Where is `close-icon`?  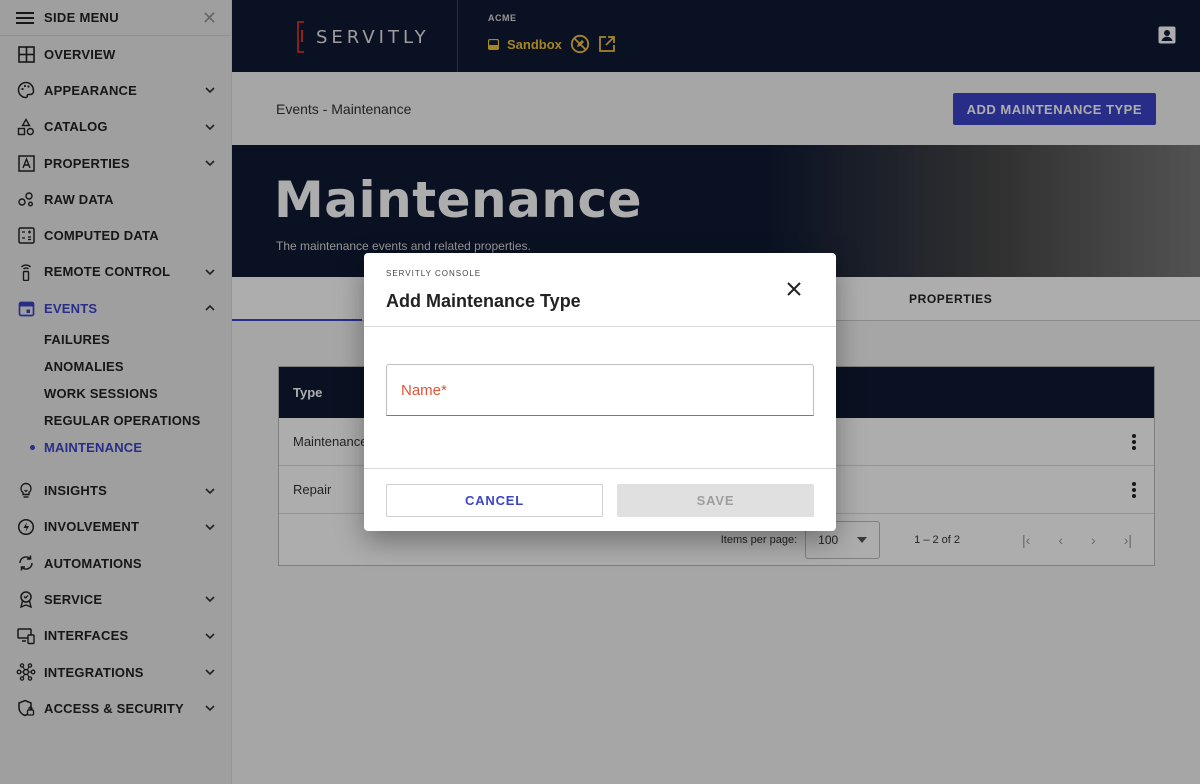
close-icon is located at coordinates (794, 289).